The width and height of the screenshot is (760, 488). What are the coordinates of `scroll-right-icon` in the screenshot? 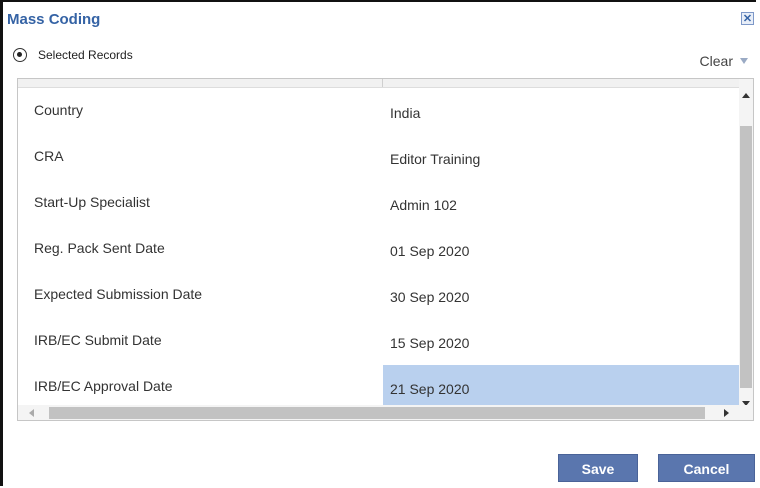 It's located at (726, 413).